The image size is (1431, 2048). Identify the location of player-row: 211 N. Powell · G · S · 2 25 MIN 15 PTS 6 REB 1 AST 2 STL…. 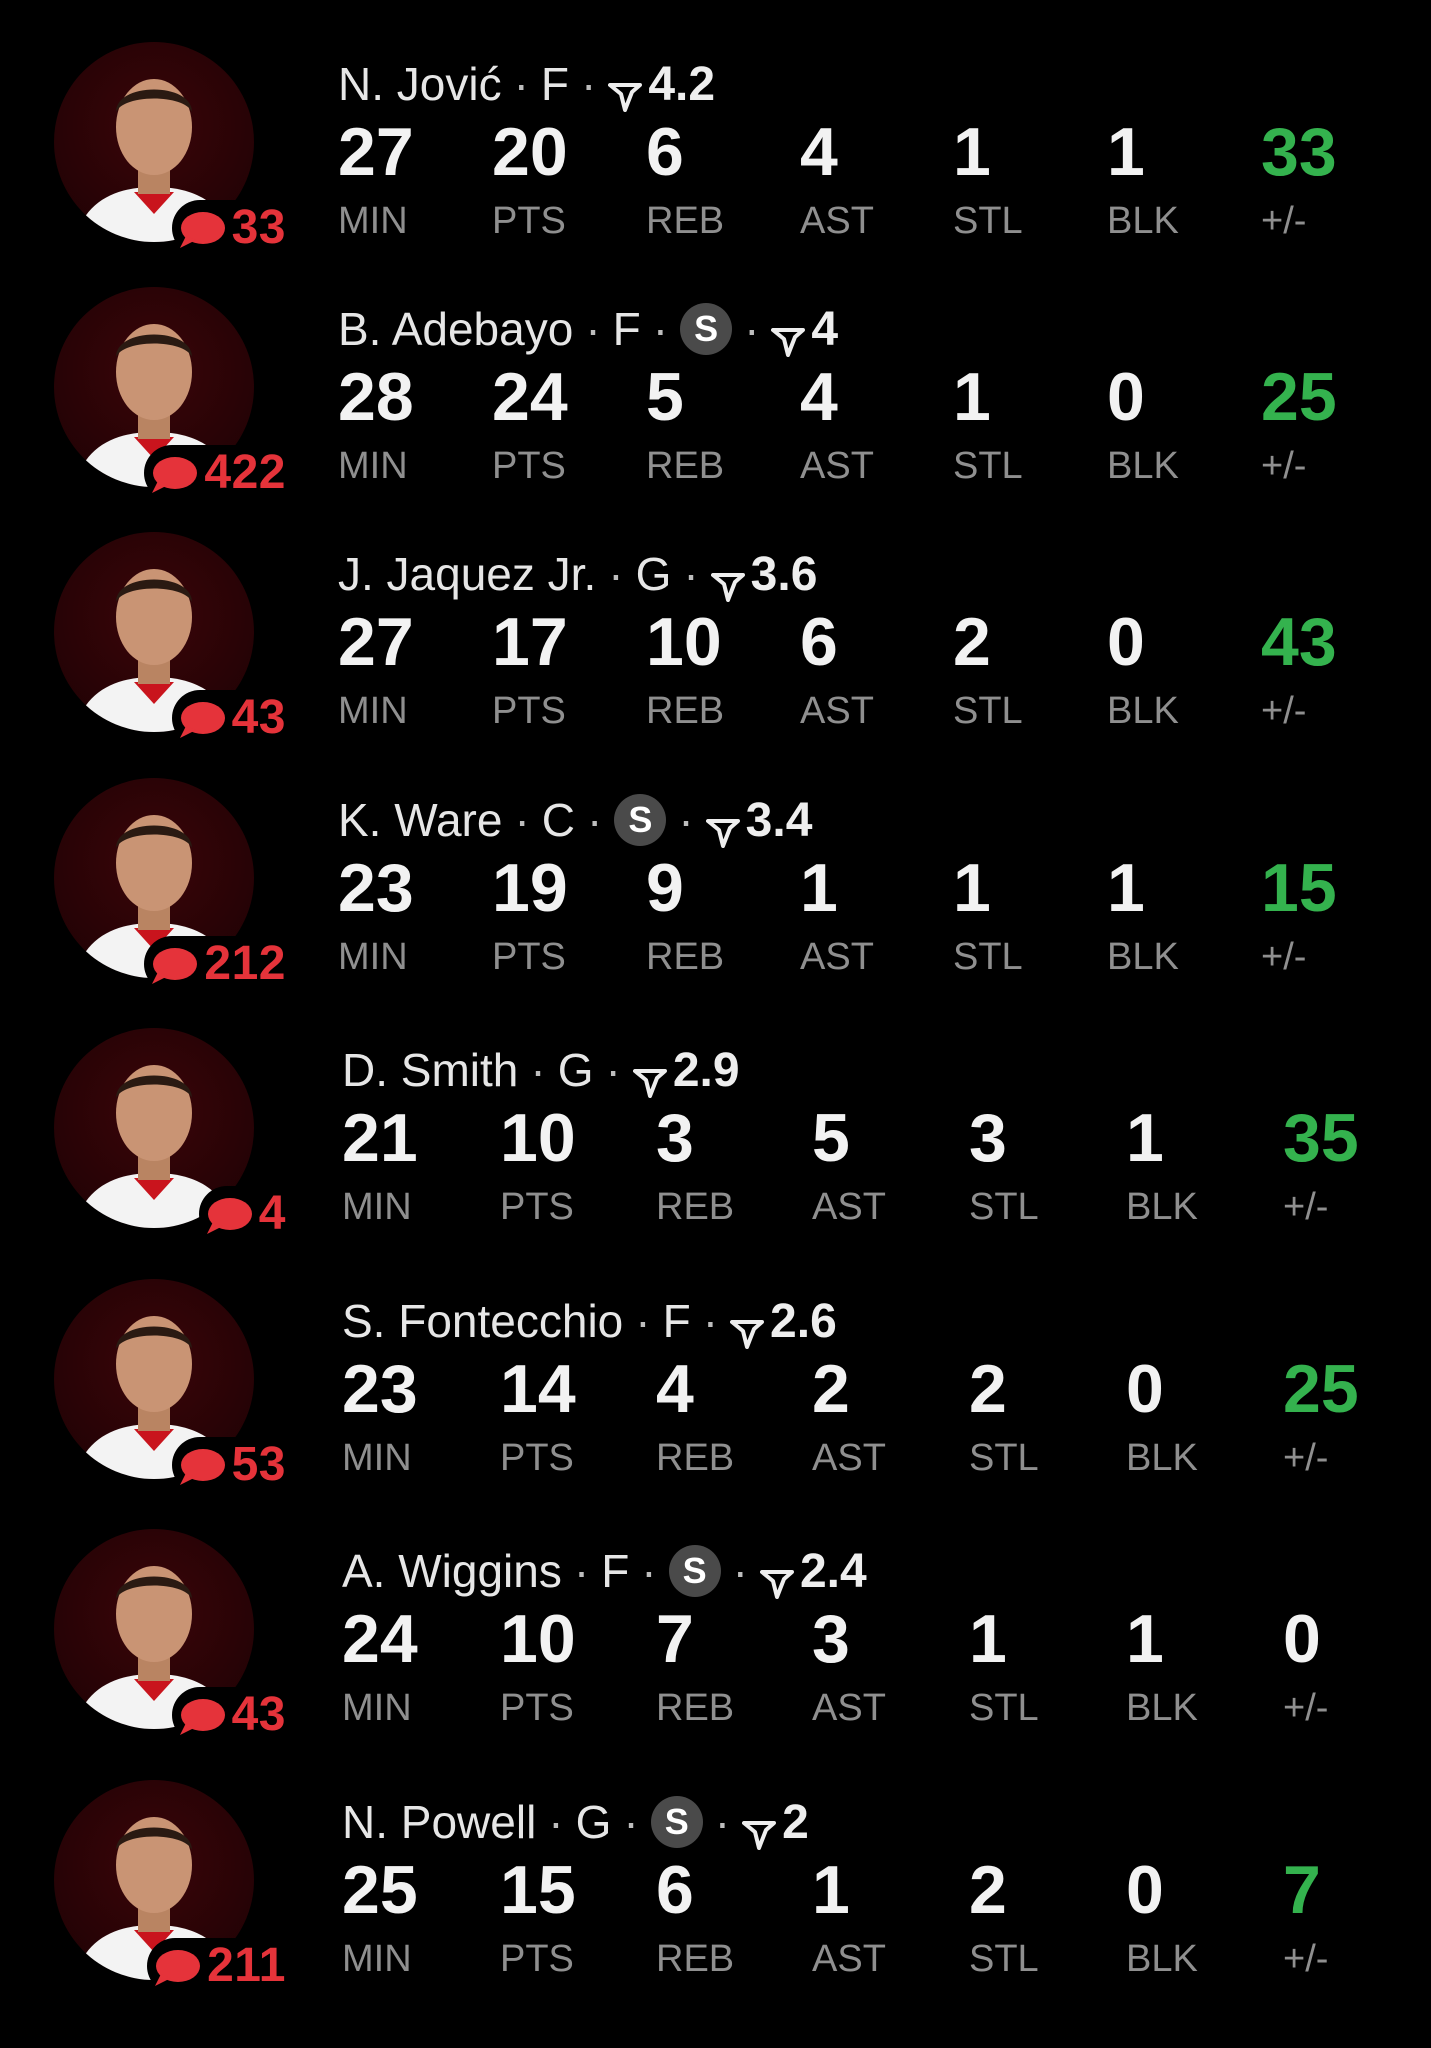
(715, 1866).